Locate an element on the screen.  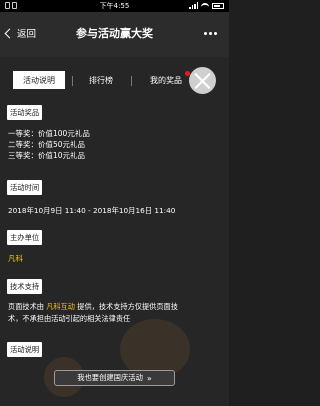
tab-bar: 活动说明 排行榜 我的奖品 is located at coordinates (114, 79).